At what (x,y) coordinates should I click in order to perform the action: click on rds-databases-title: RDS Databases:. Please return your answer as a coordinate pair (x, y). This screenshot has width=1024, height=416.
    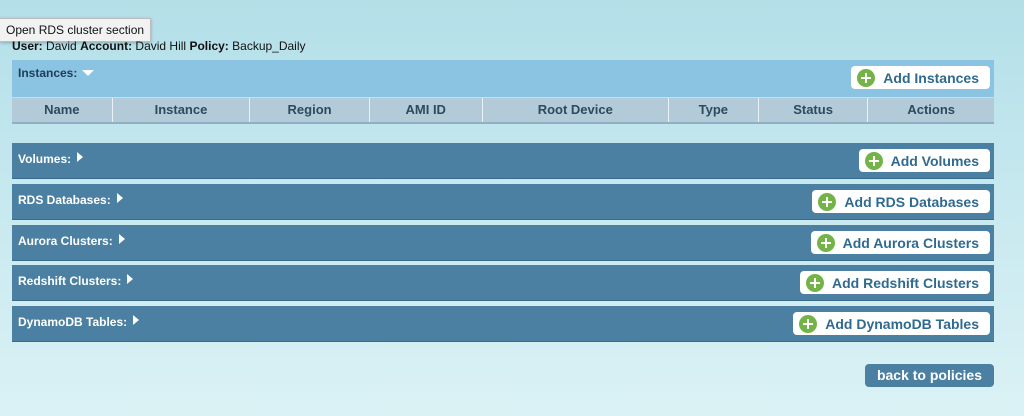
    Looking at the image, I should click on (64, 200).